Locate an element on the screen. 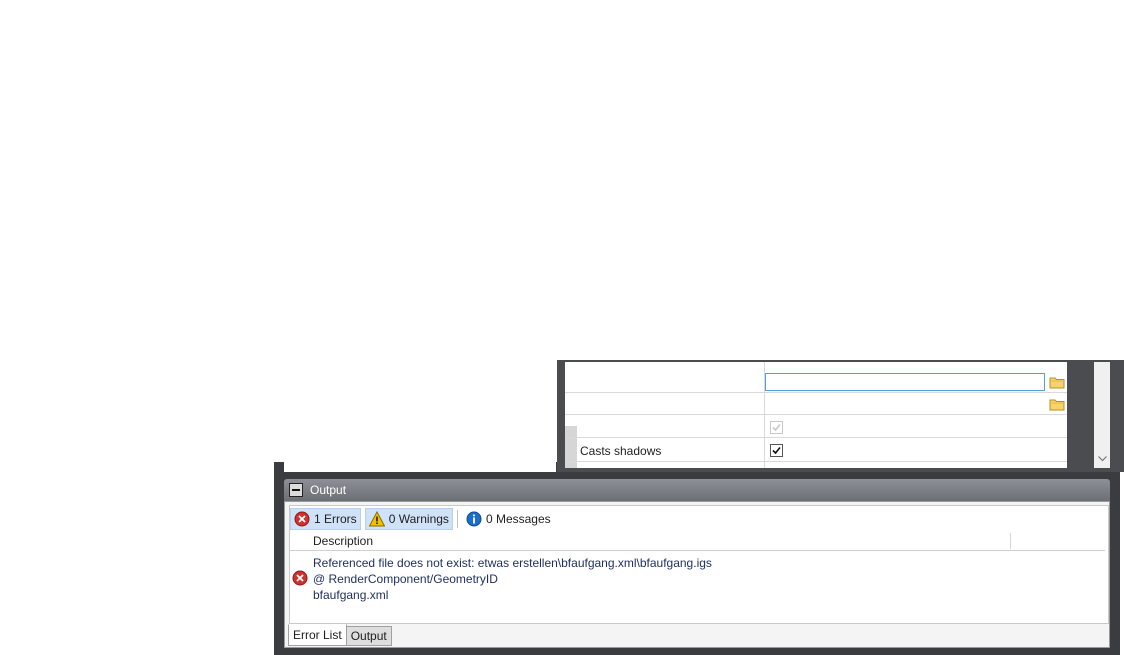 The image size is (1124, 655). geometry-path-input is located at coordinates (905, 382).